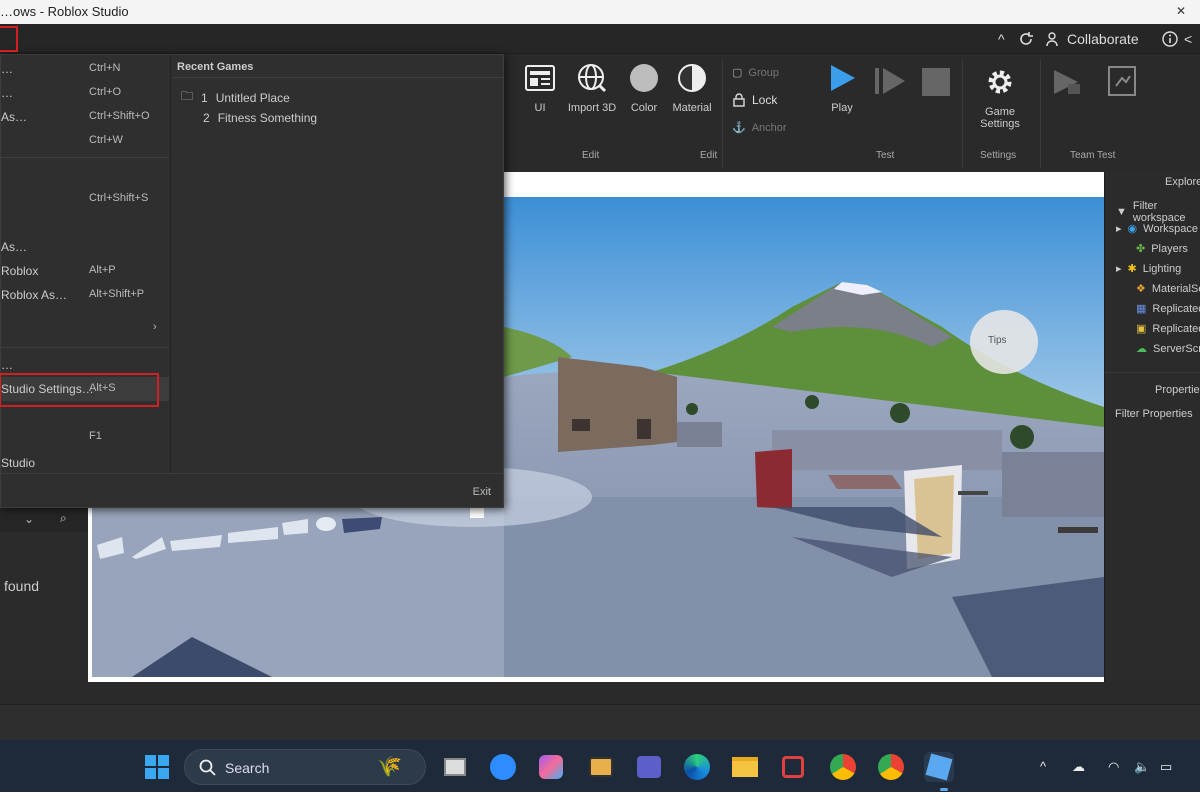 Image resolution: width=1200 pixels, height=800 pixels. I want to click on explorer-item: ▸ ◉ Workspace, so click(1157, 229).